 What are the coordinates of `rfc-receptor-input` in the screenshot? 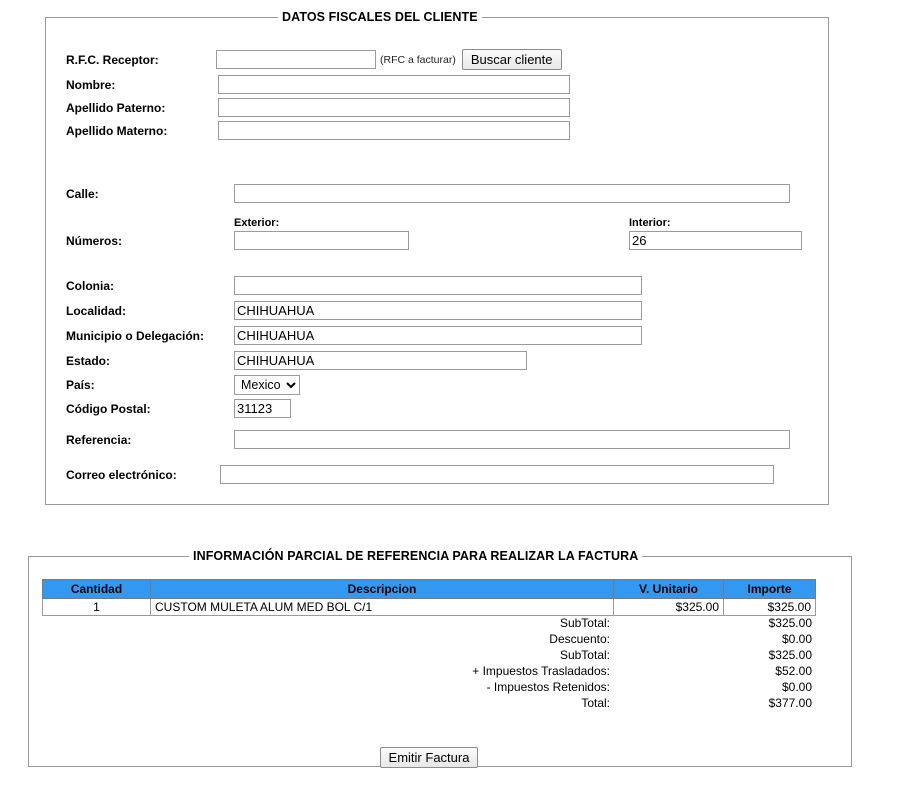 It's located at (296, 59).